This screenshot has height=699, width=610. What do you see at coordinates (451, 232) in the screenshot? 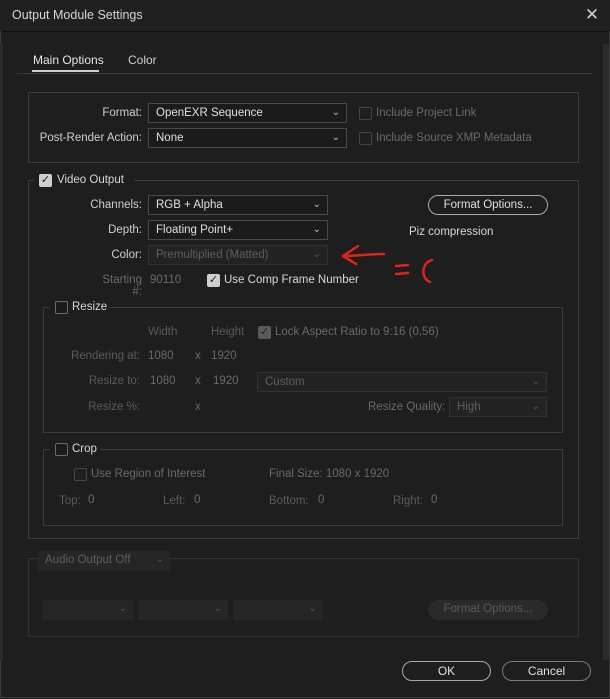
I see `compression-note: Piz compression` at bounding box center [451, 232].